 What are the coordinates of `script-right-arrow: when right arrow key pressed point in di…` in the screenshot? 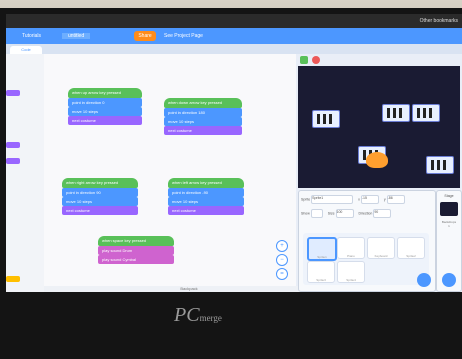 It's located at (100, 196).